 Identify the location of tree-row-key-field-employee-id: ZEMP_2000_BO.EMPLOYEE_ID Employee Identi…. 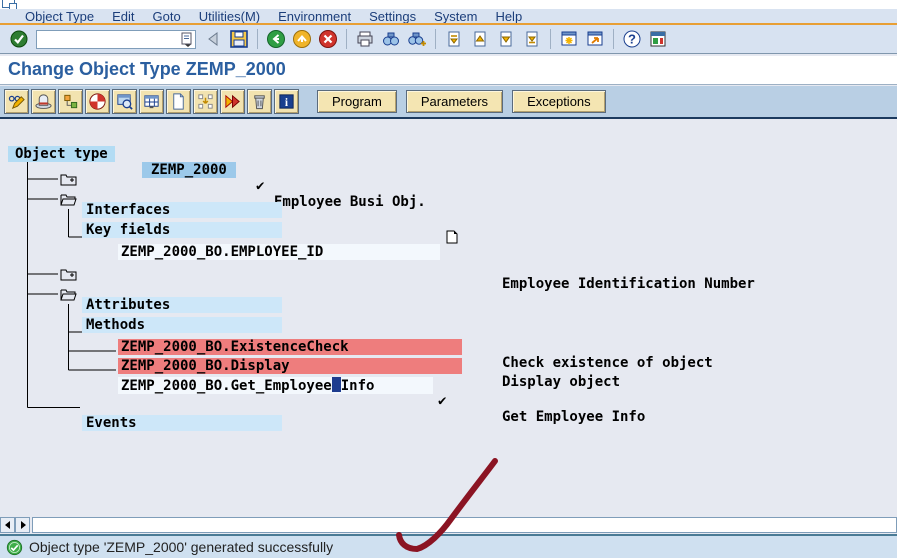
(448, 260).